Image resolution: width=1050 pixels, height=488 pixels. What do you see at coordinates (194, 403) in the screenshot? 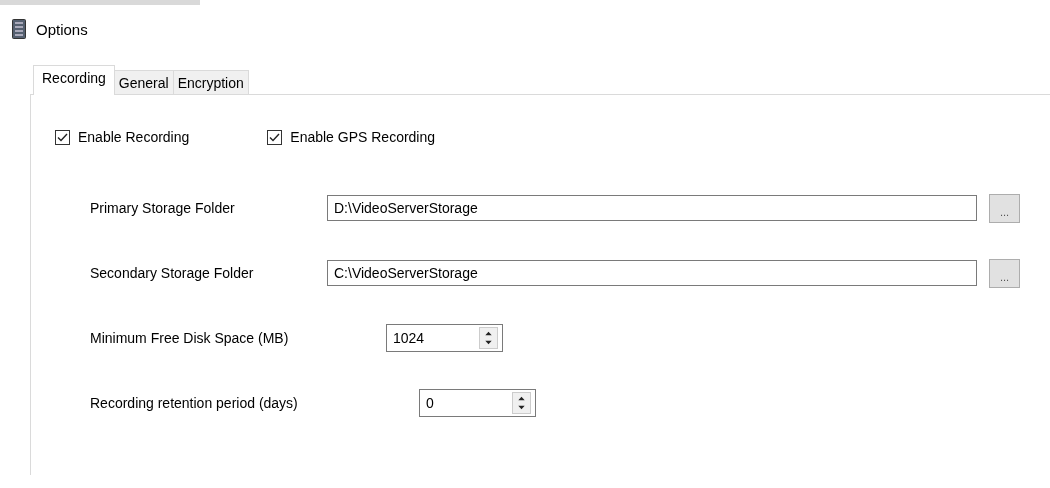
I see `field-label: Recording retention period (days)` at bounding box center [194, 403].